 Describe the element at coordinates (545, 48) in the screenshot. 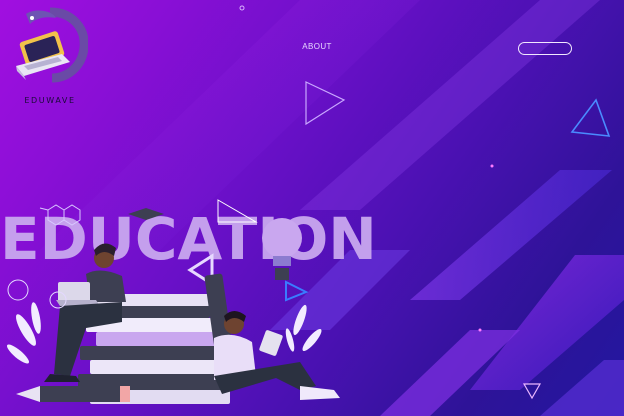

I see `nav-pill-button` at that location.